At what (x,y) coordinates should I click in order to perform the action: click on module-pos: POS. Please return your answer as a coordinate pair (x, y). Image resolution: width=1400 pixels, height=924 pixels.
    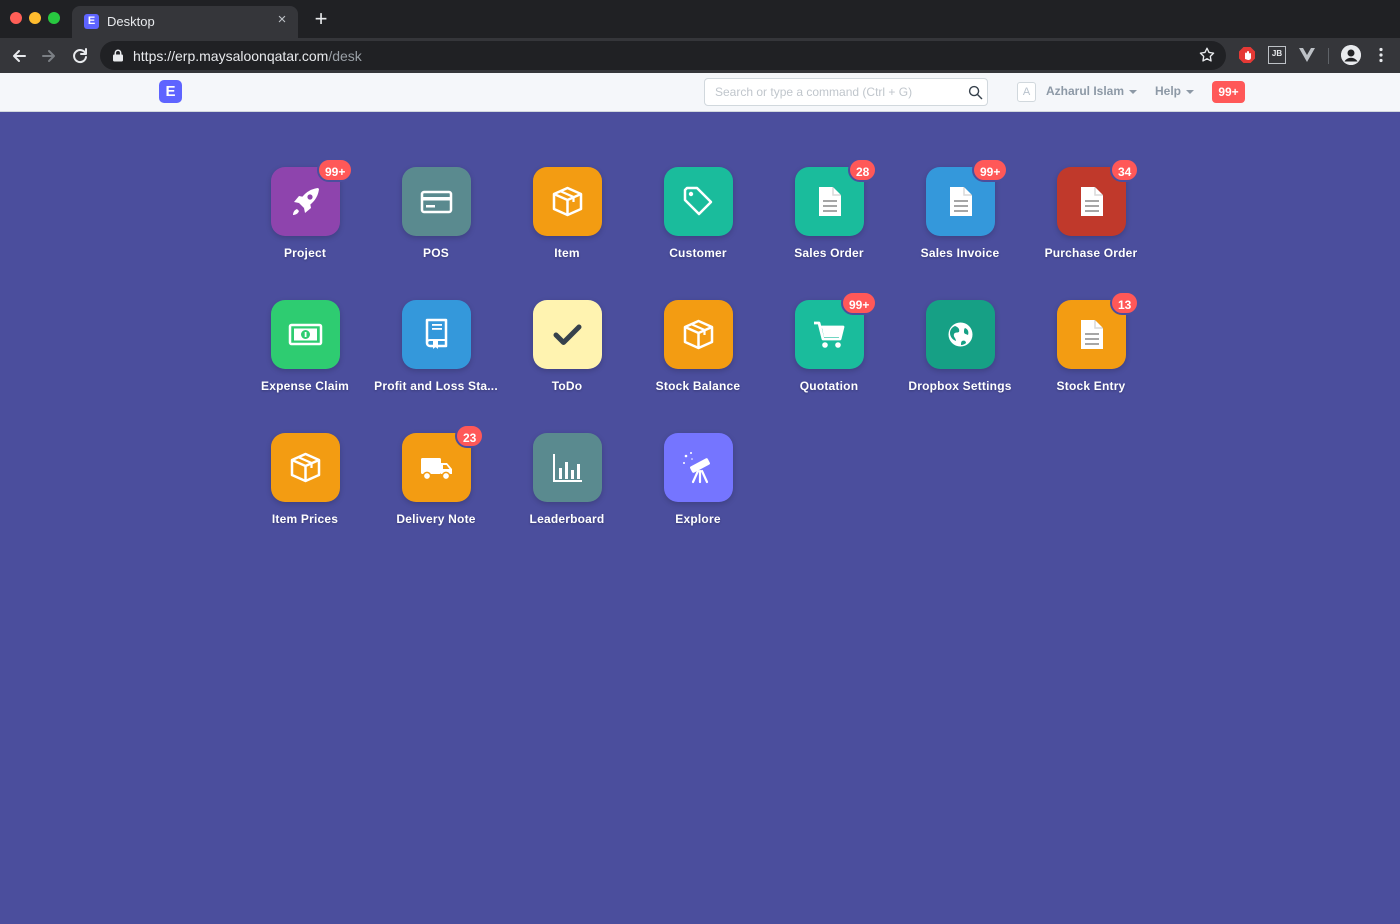
    Looking at the image, I should click on (436, 222).